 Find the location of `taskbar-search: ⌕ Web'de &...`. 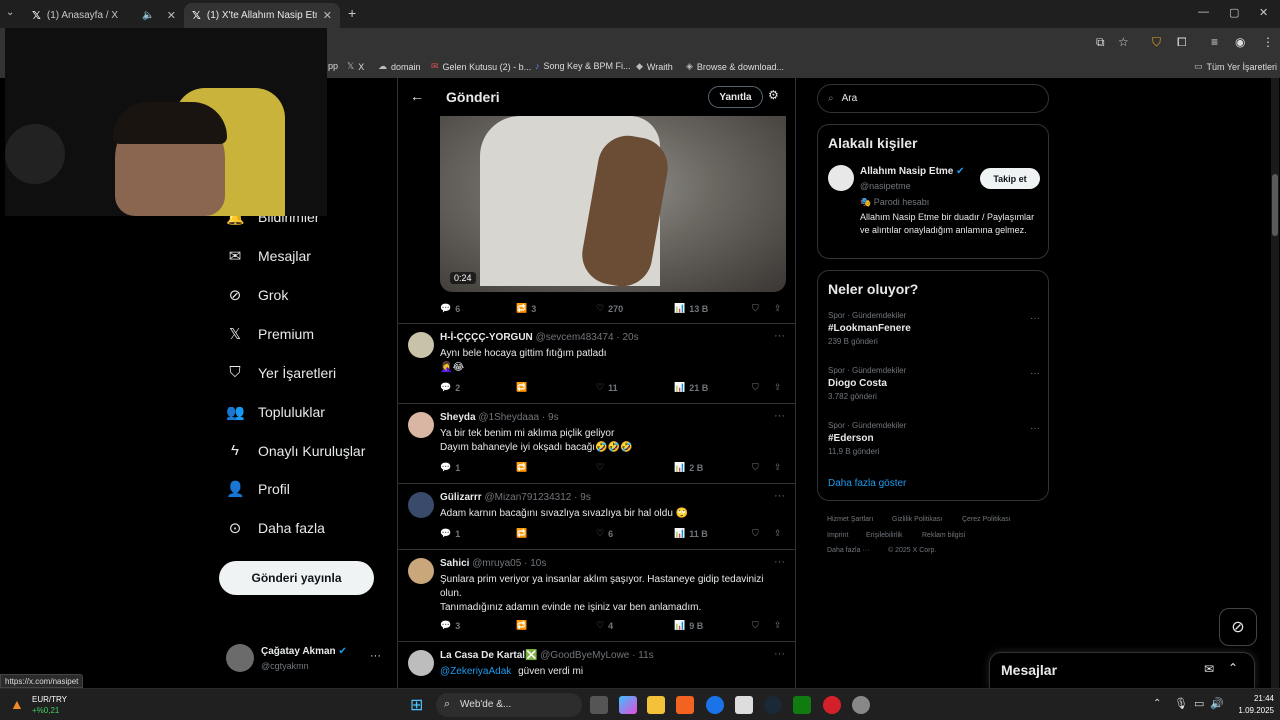

taskbar-search: ⌕ Web'de &... is located at coordinates (509, 705).